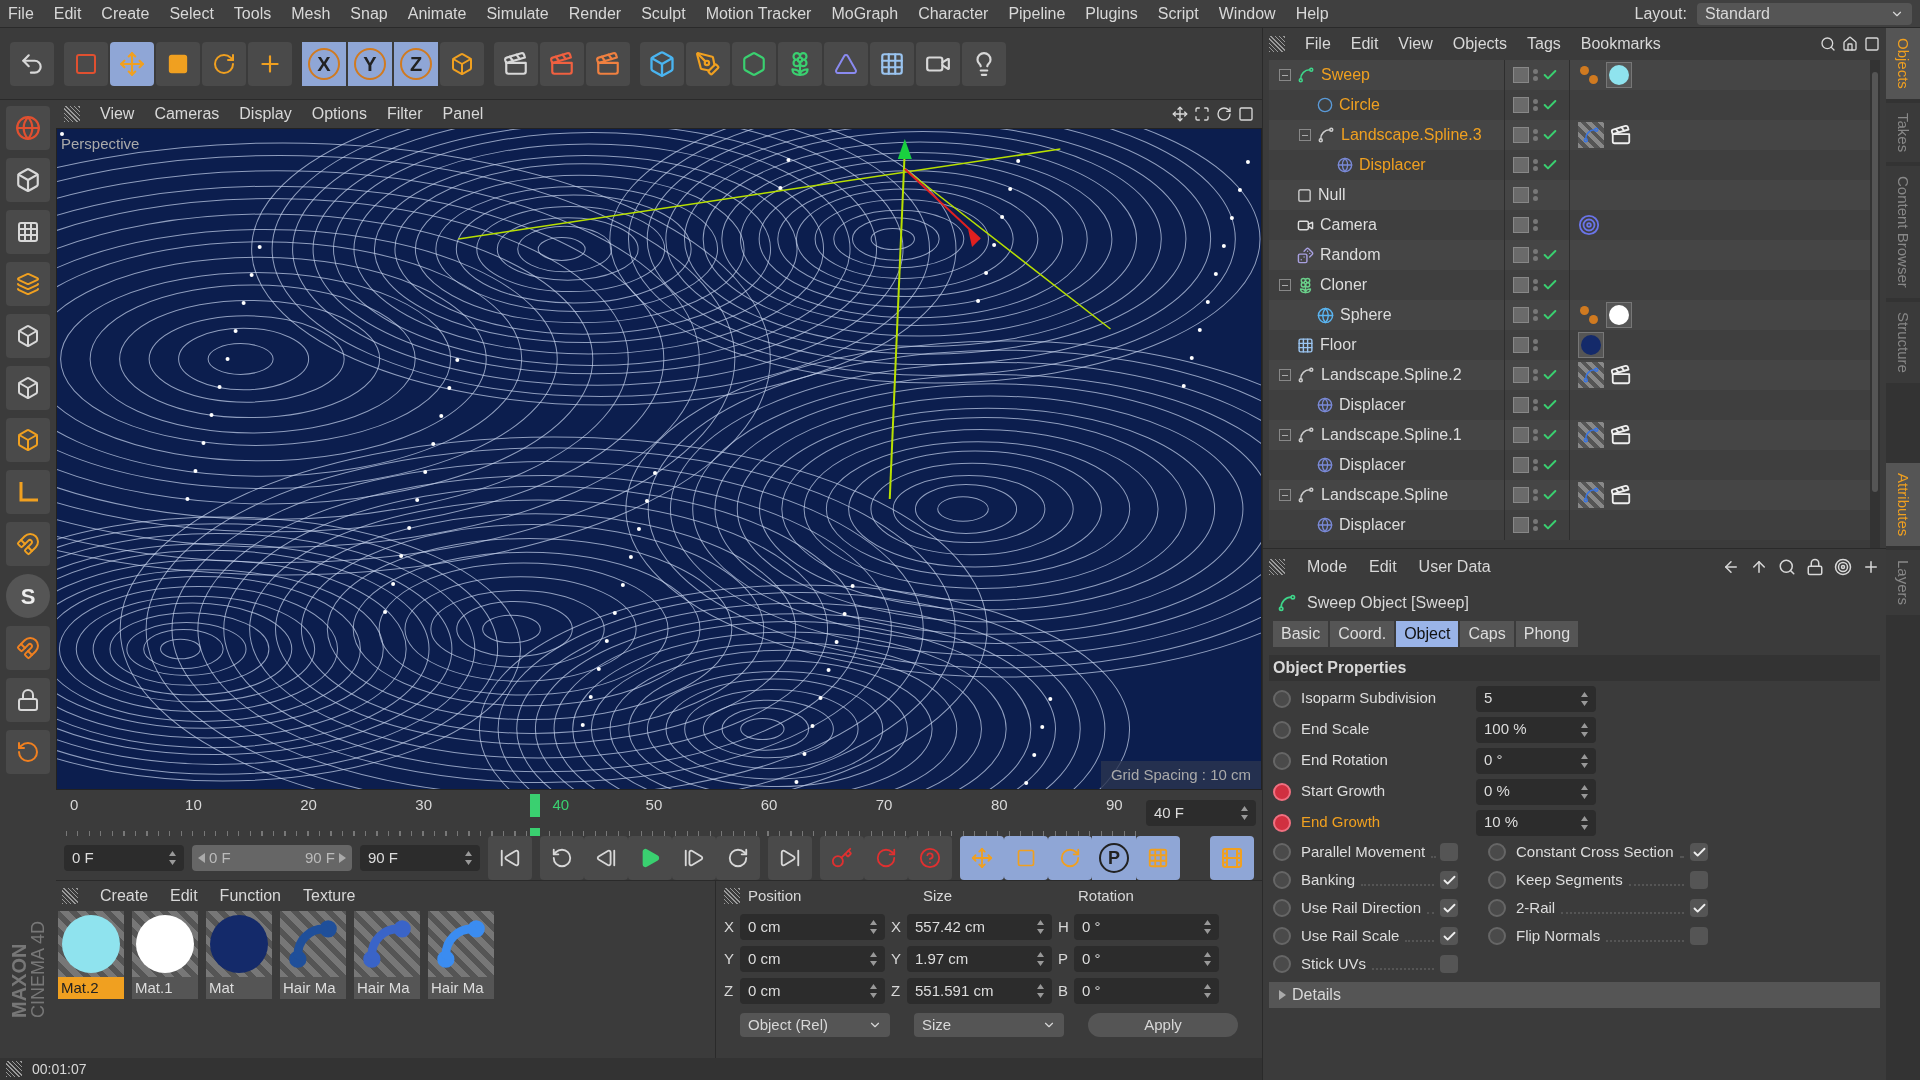 The height and width of the screenshot is (1080, 1920). I want to click on menu-item: Help, so click(1312, 13).